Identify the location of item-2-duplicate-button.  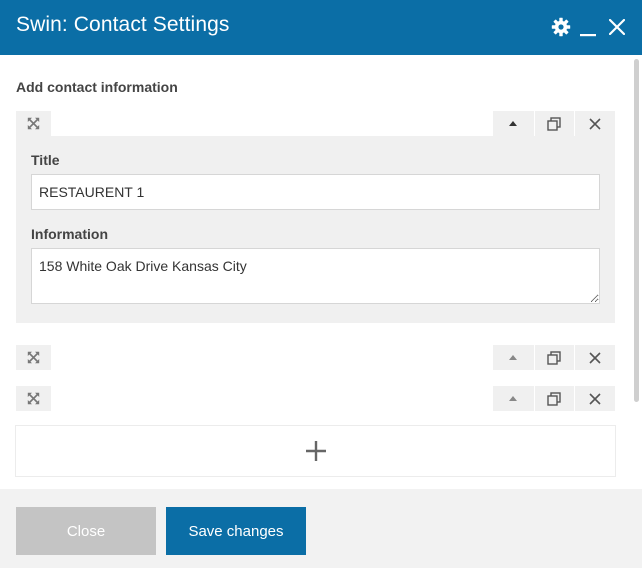
(554, 357).